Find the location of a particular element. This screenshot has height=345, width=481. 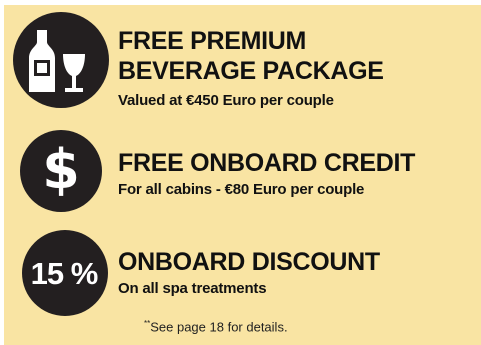

footnote-text: See page 18 for details. is located at coordinates (219, 327).